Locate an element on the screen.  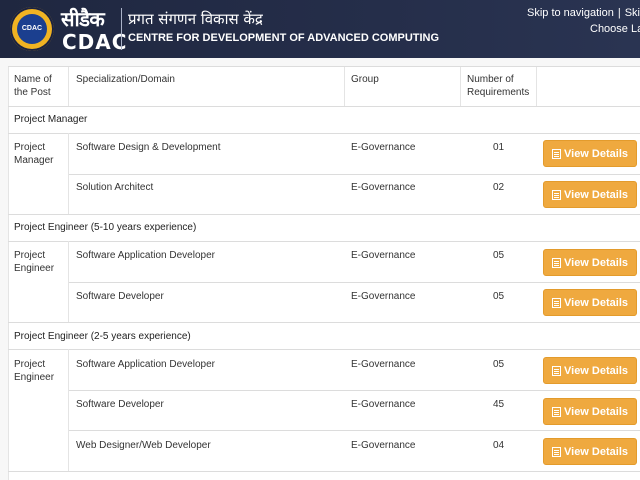
requirements-count: 02 is located at coordinates (499, 187).